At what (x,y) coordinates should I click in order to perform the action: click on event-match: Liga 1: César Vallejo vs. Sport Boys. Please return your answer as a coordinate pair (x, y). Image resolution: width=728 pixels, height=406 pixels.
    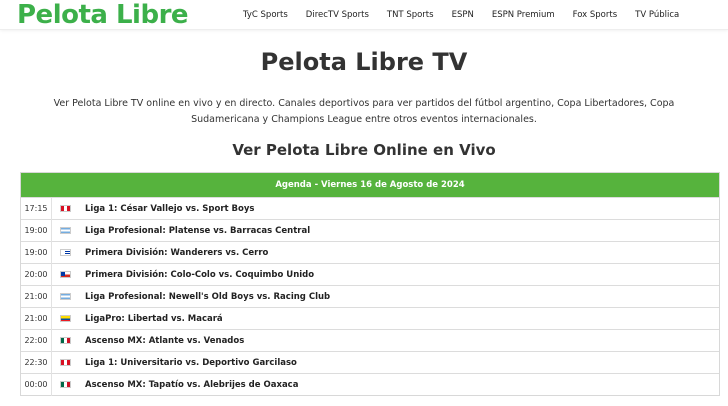
    Looking at the image, I should click on (170, 208).